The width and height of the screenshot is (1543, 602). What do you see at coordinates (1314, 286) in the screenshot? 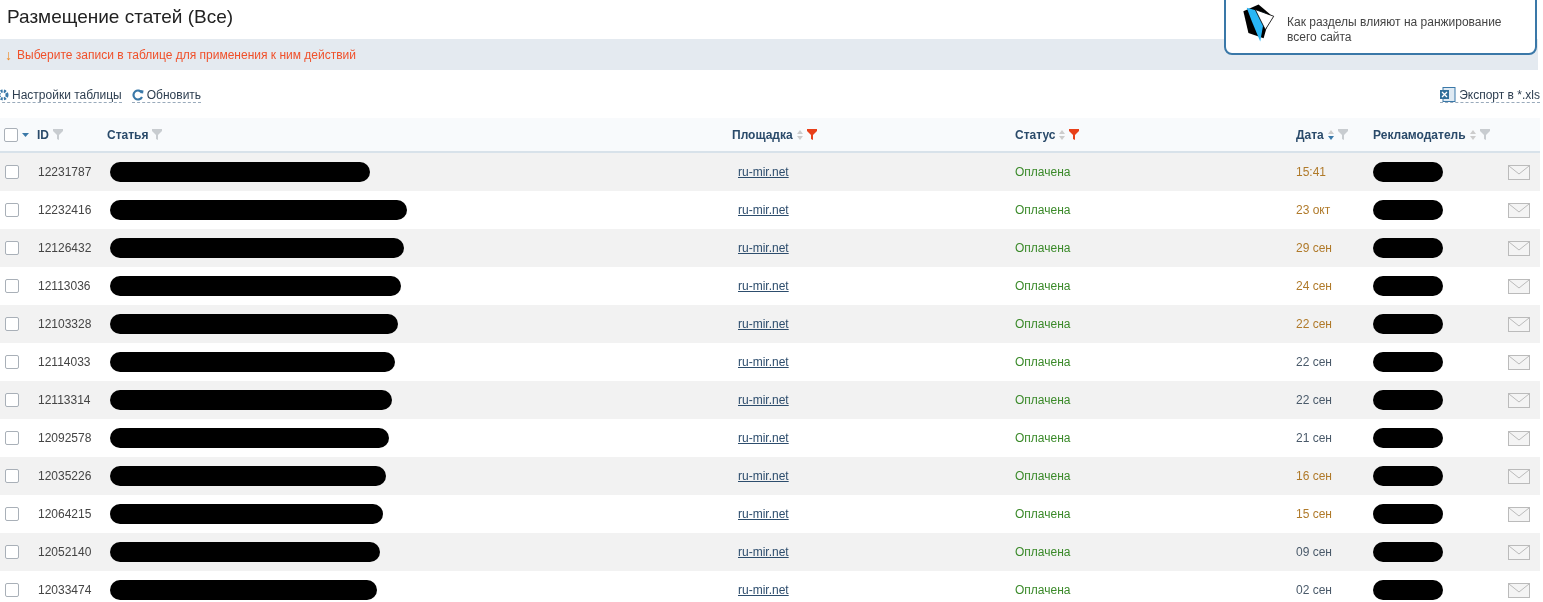
I see `date-text: 24 сен` at bounding box center [1314, 286].